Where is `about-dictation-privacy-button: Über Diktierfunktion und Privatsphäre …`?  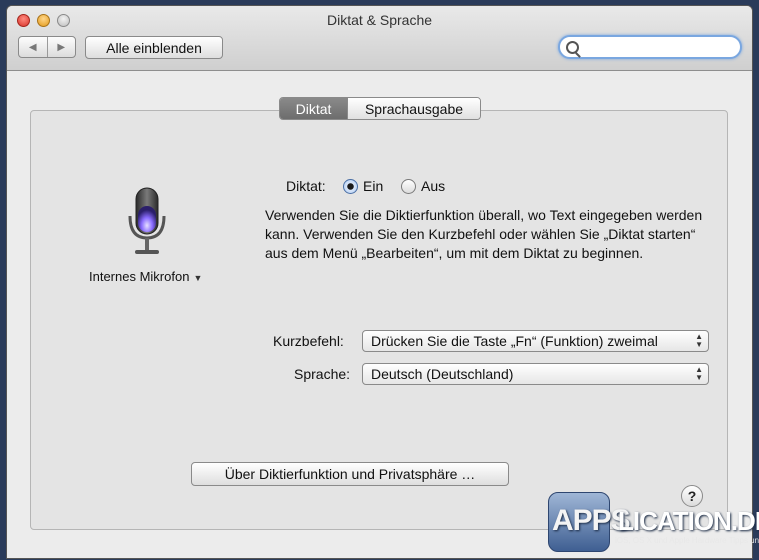 about-dictation-privacy-button: Über Diktierfunktion und Privatsphäre … is located at coordinates (350, 474).